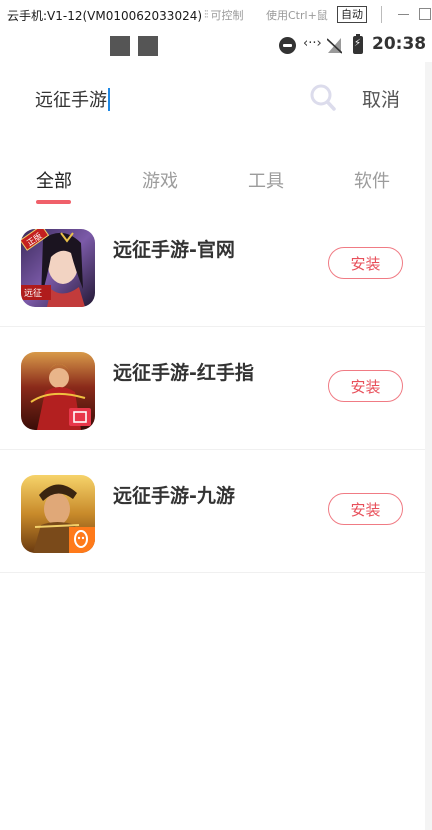  What do you see at coordinates (165, 99) in the screenshot?
I see `search-input: 远征手游` at bounding box center [165, 99].